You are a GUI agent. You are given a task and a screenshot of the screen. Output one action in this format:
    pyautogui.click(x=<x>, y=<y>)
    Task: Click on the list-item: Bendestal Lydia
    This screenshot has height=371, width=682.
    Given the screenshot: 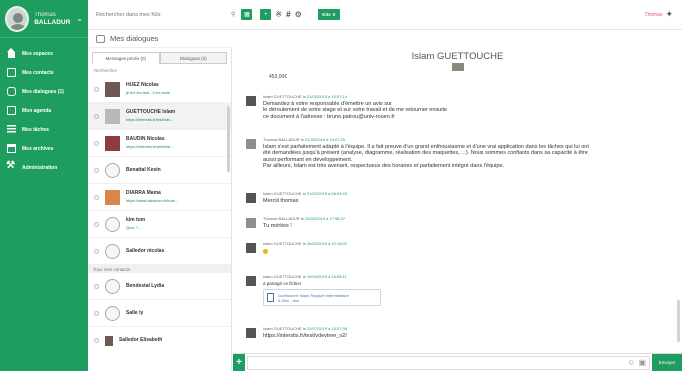 What is the action you would take?
    pyautogui.click(x=159, y=286)
    